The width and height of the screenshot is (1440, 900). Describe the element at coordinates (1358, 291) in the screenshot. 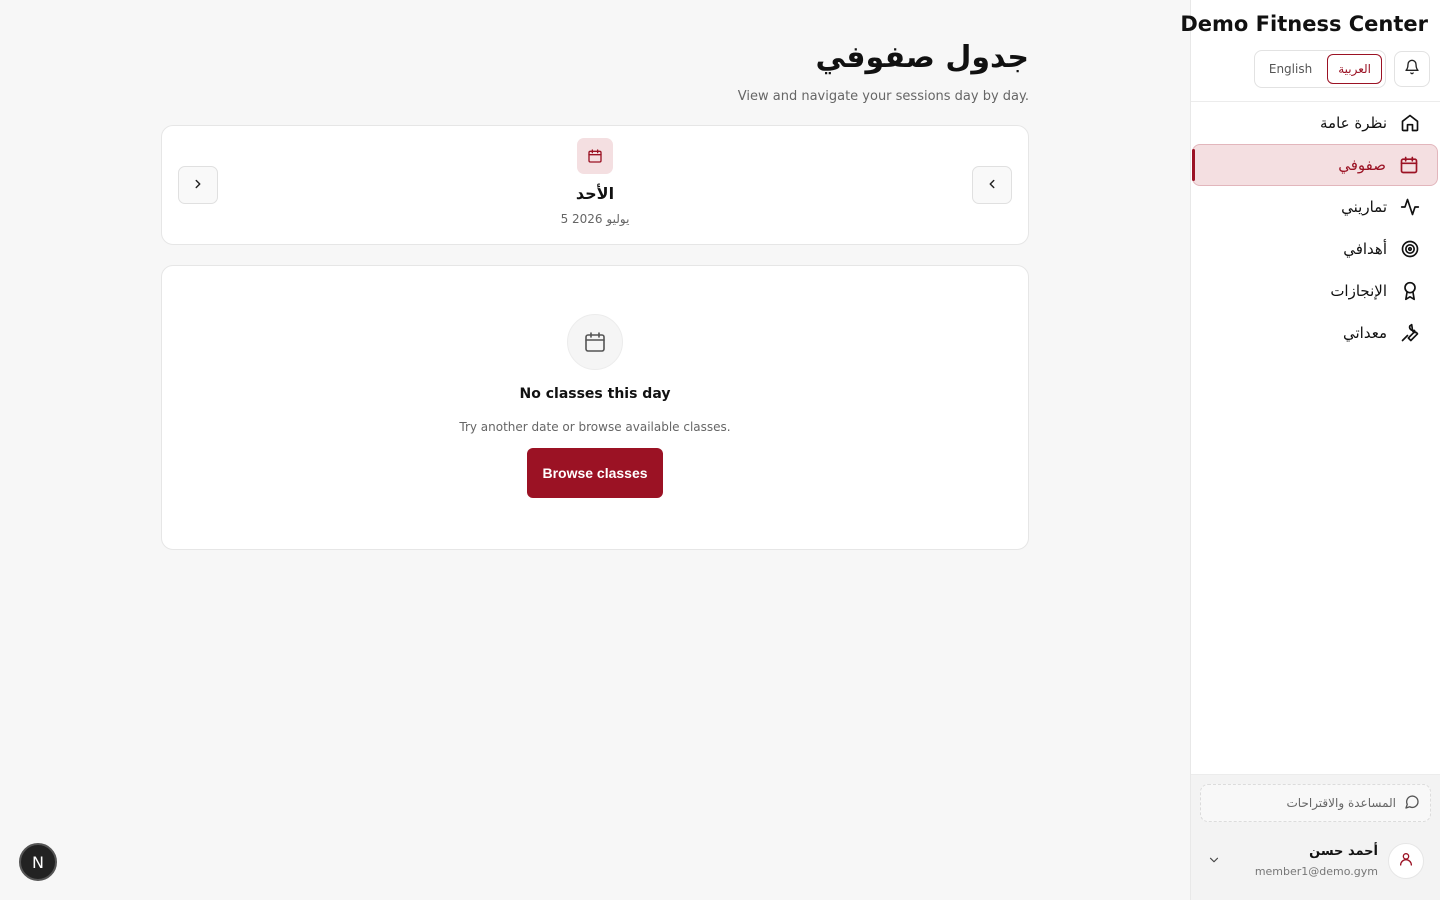

I see `sidebar-item-label: الإنجازات` at that location.